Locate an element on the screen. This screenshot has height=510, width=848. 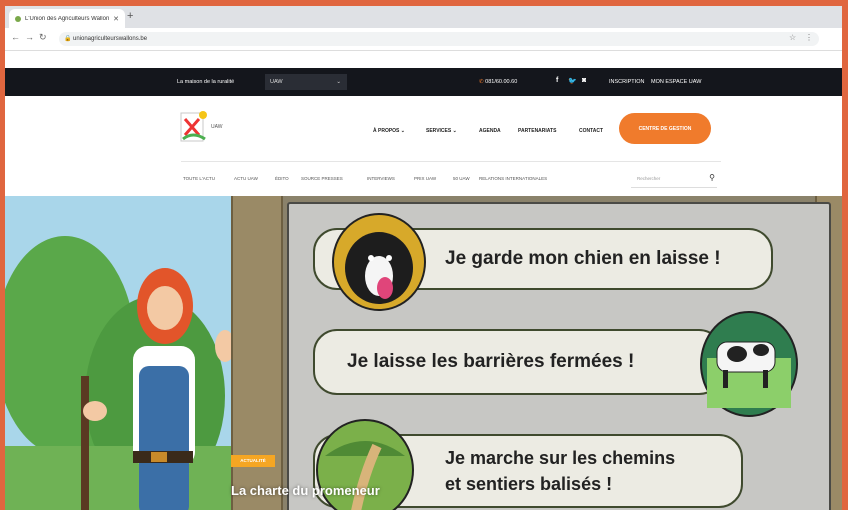
uaw-logo-icon is located at coordinates (194, 127).